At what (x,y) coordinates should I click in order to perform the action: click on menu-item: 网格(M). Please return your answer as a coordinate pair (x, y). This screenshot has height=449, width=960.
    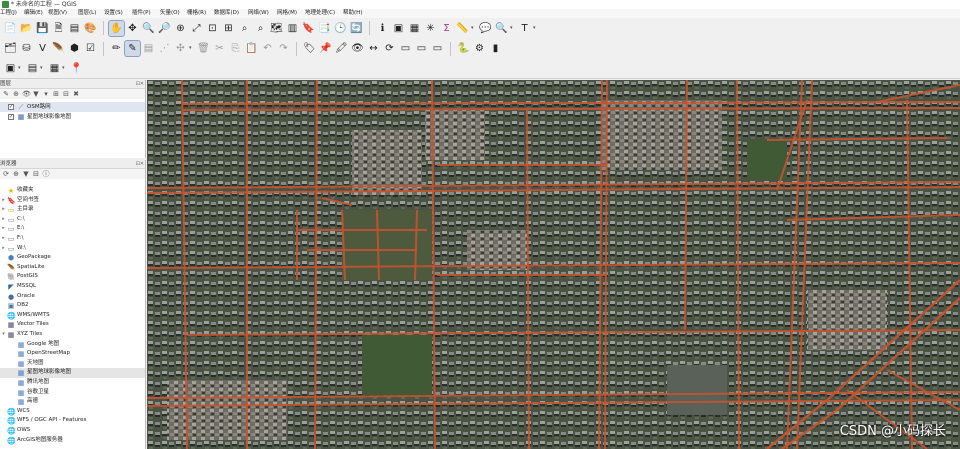
    Looking at the image, I should click on (287, 13).